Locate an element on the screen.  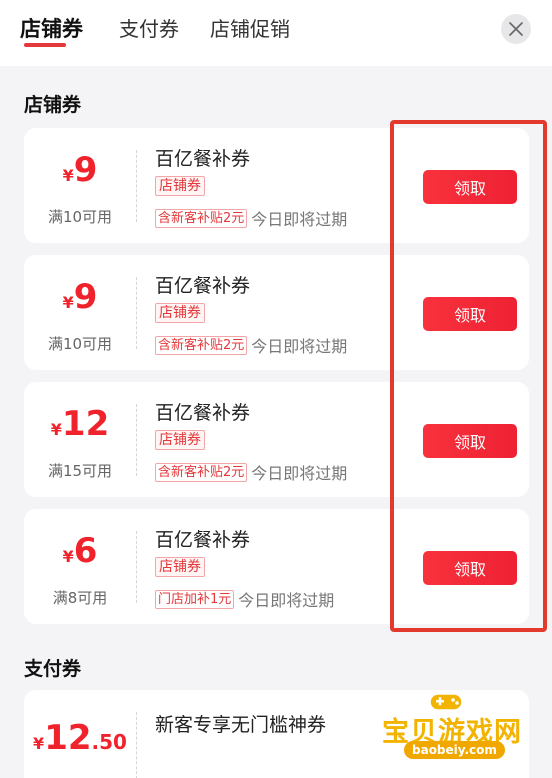
subsidy-tag: 门店加补1元 is located at coordinates (195, 599).